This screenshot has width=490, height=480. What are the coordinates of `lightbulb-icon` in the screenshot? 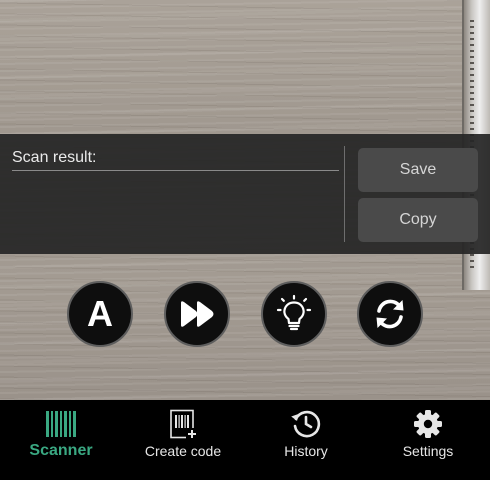 It's located at (294, 312).